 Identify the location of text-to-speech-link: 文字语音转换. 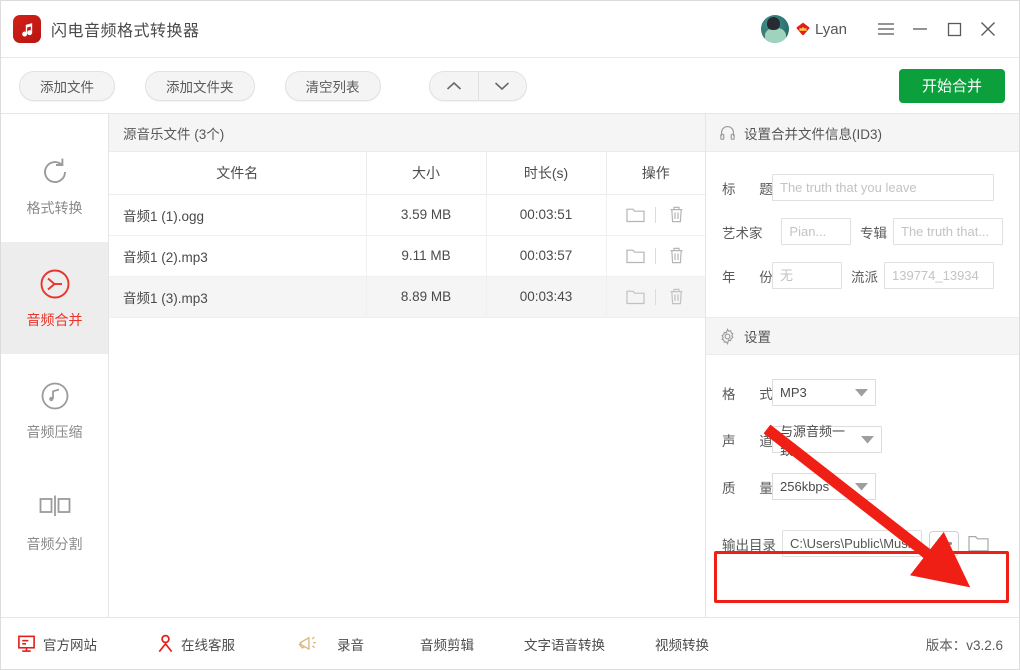
(564, 644).